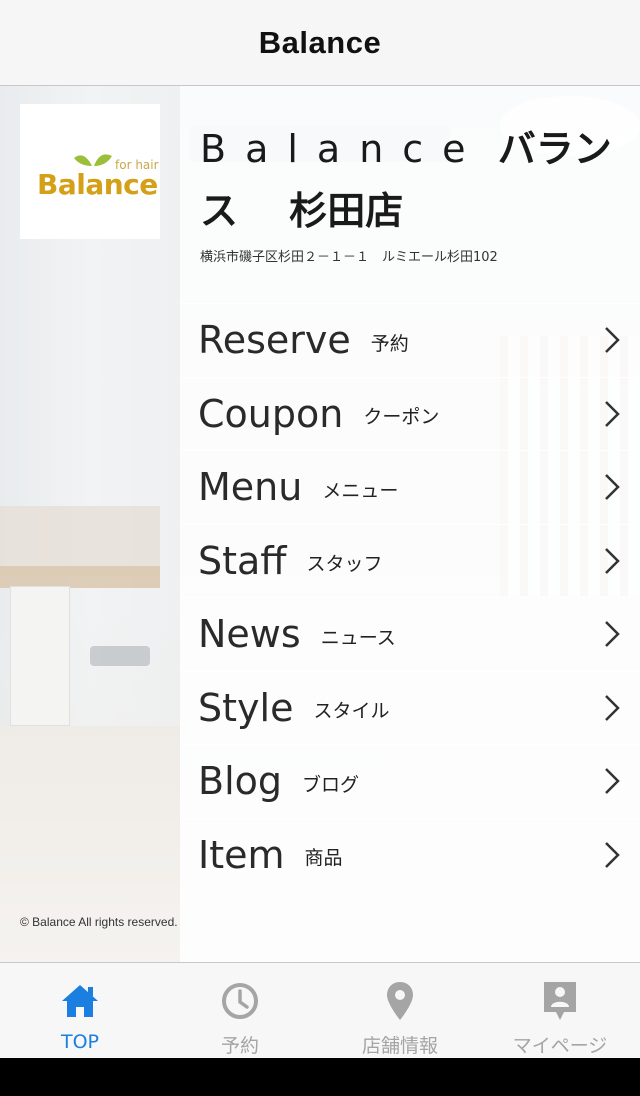  What do you see at coordinates (271, 413) in the screenshot?
I see `menu-item-label: Coupon` at bounding box center [271, 413].